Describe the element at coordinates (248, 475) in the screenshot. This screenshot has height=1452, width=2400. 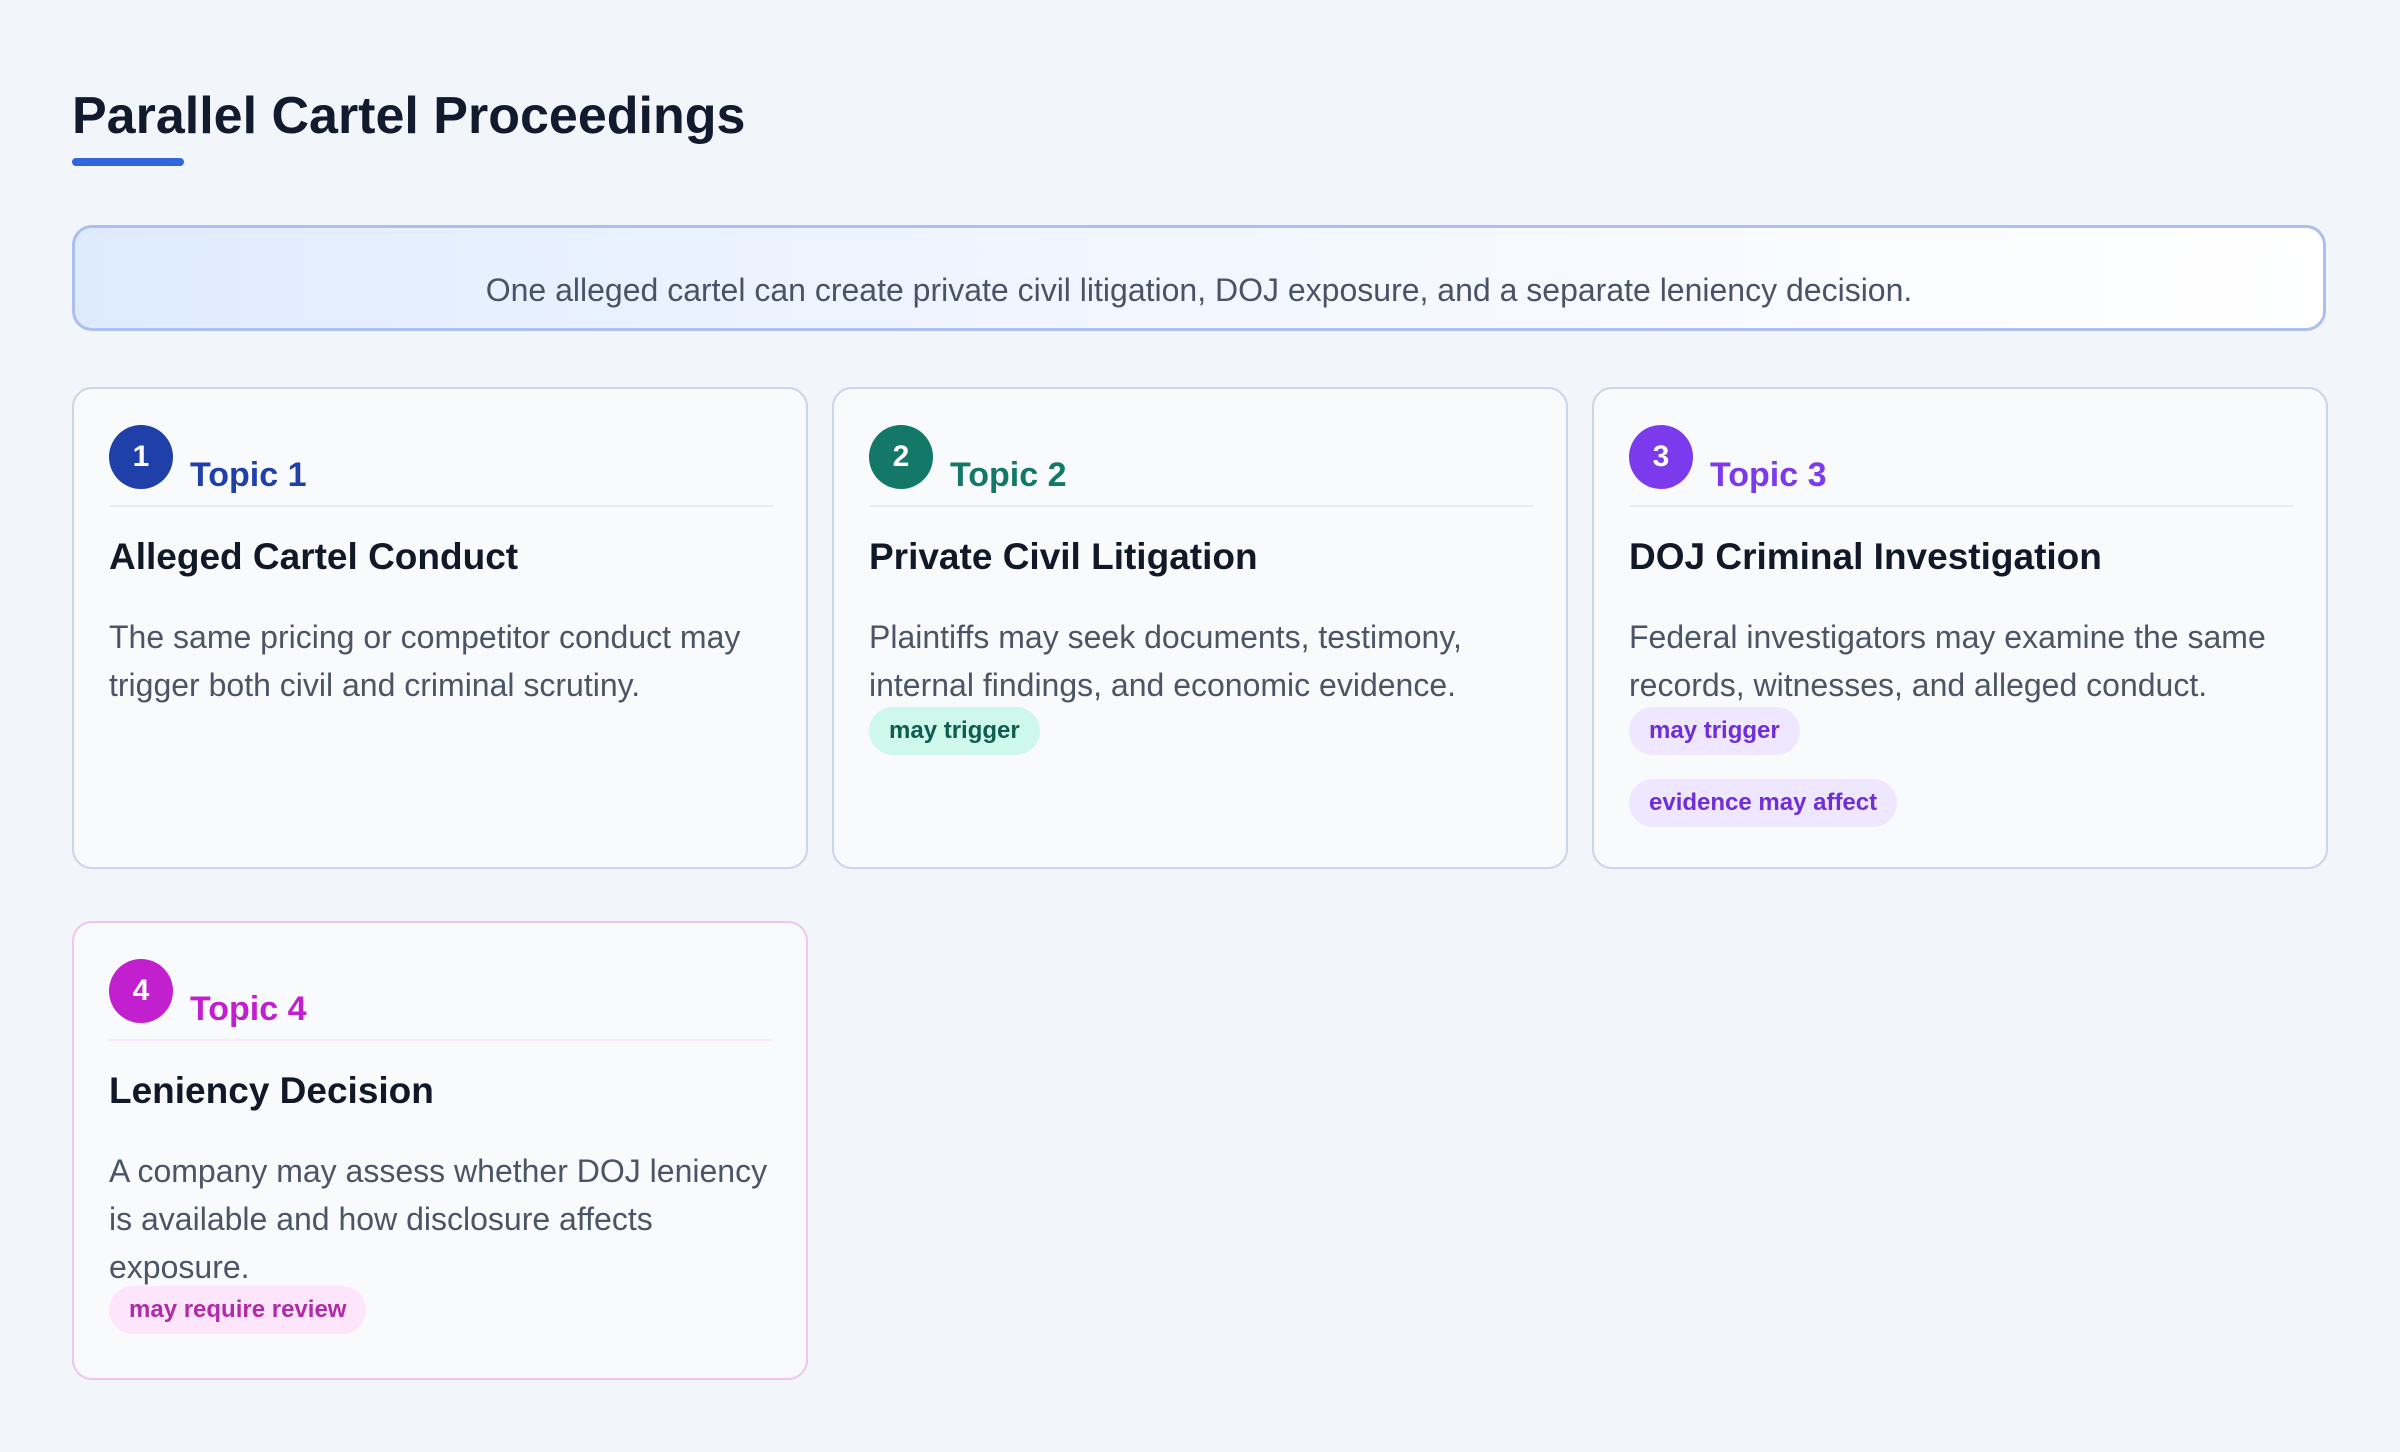
I see `topic-label-1: Topic 1` at that location.